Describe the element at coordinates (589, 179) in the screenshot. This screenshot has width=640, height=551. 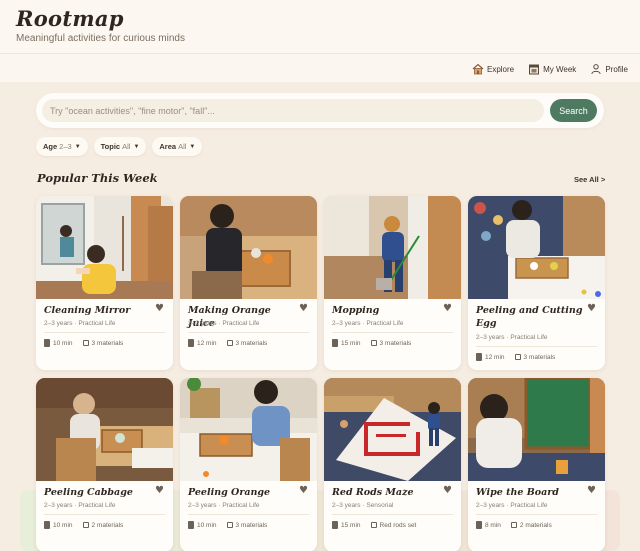
I see `see-all-link: See All >` at that location.